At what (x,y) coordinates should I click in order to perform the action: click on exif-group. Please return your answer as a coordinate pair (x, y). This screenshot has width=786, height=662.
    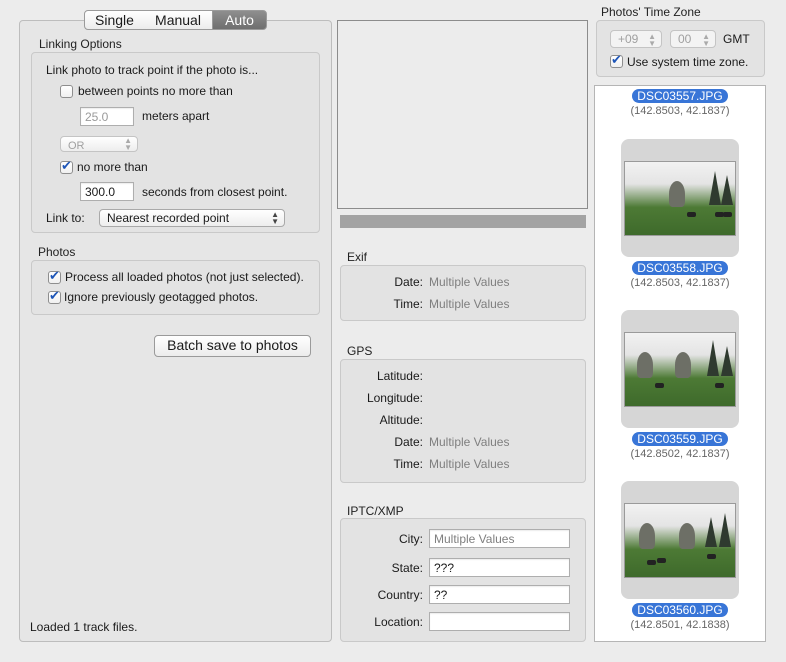
    Looking at the image, I should click on (463, 293).